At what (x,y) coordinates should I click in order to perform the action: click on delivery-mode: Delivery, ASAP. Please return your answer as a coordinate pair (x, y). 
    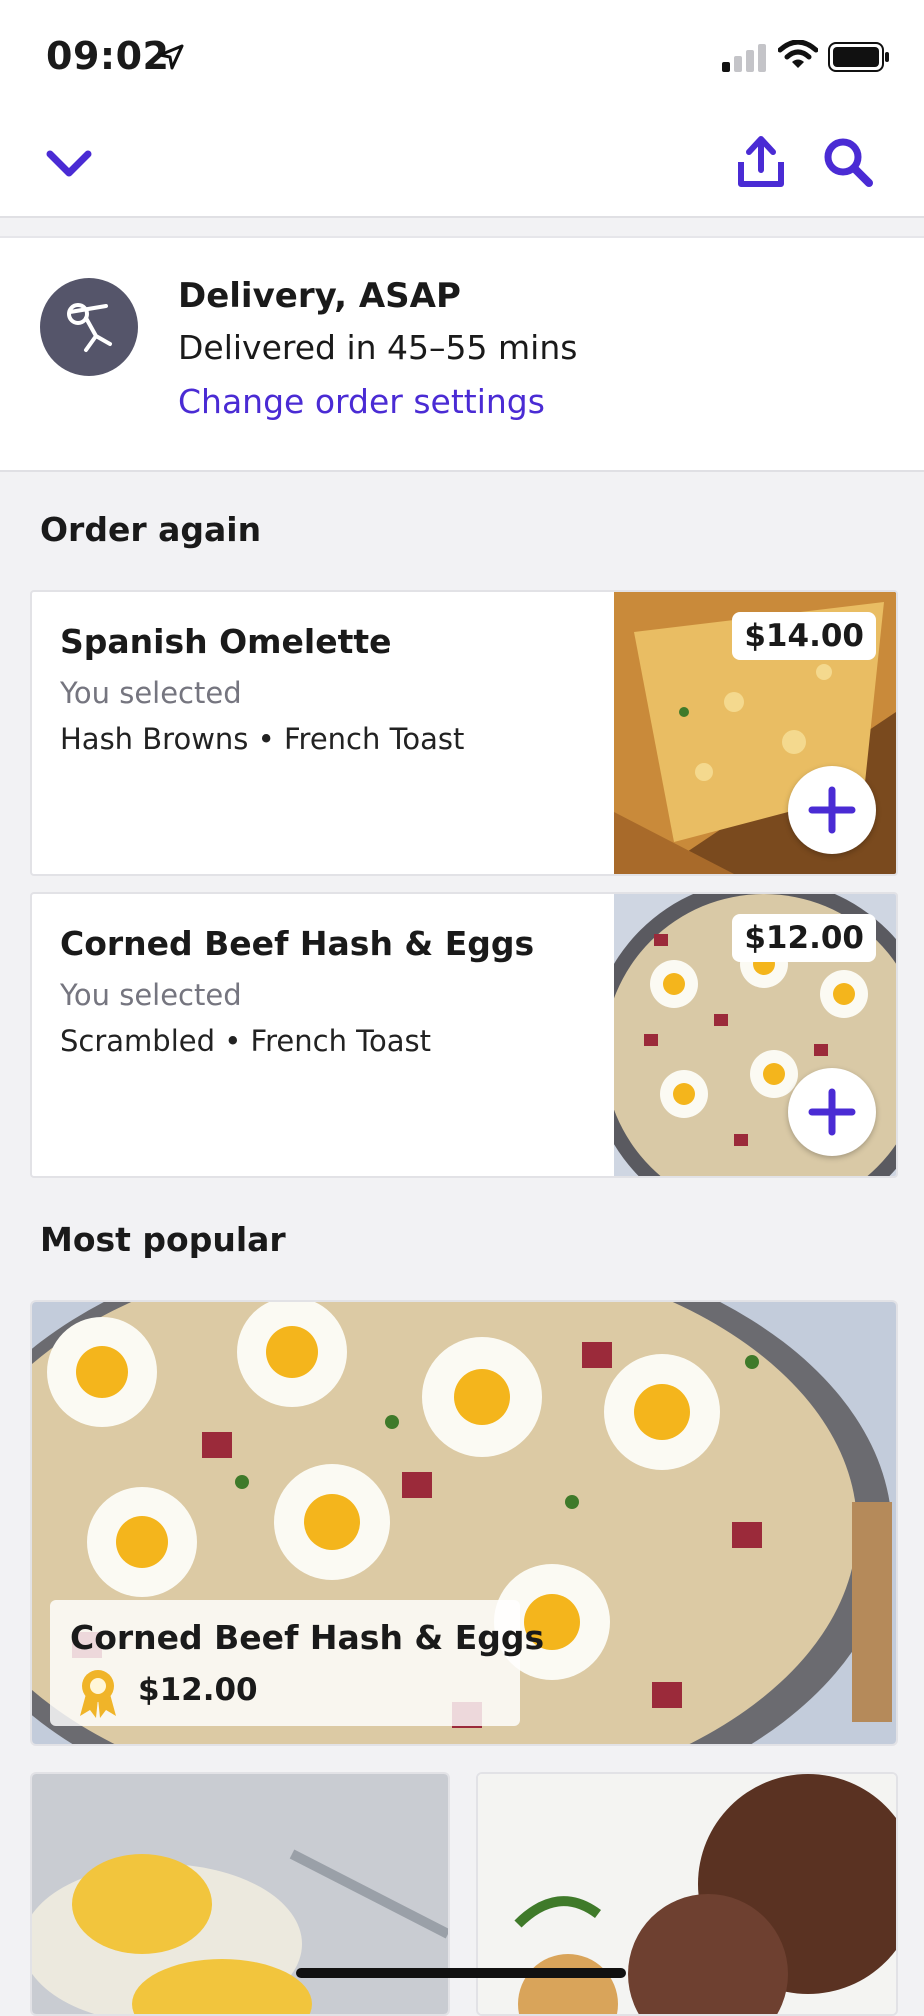
    Looking at the image, I should click on (319, 296).